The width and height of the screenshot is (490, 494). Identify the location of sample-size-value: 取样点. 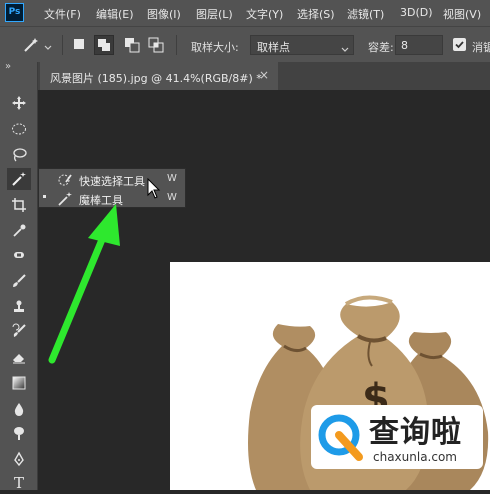
(273, 47).